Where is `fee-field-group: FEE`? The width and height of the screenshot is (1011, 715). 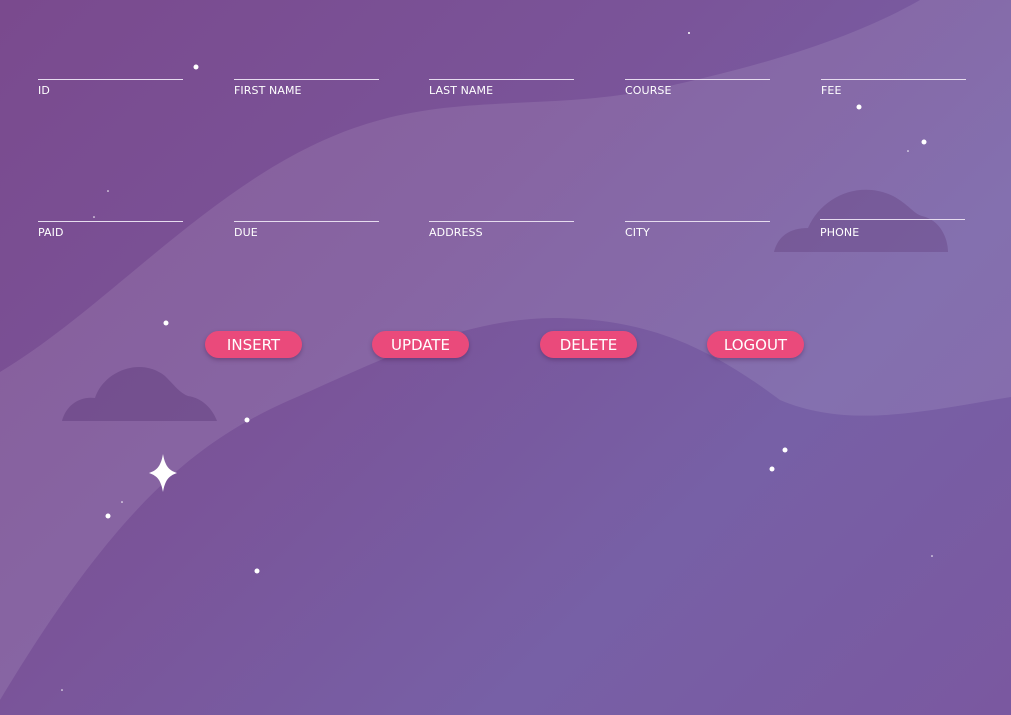
fee-field-group: FEE is located at coordinates (893, 77).